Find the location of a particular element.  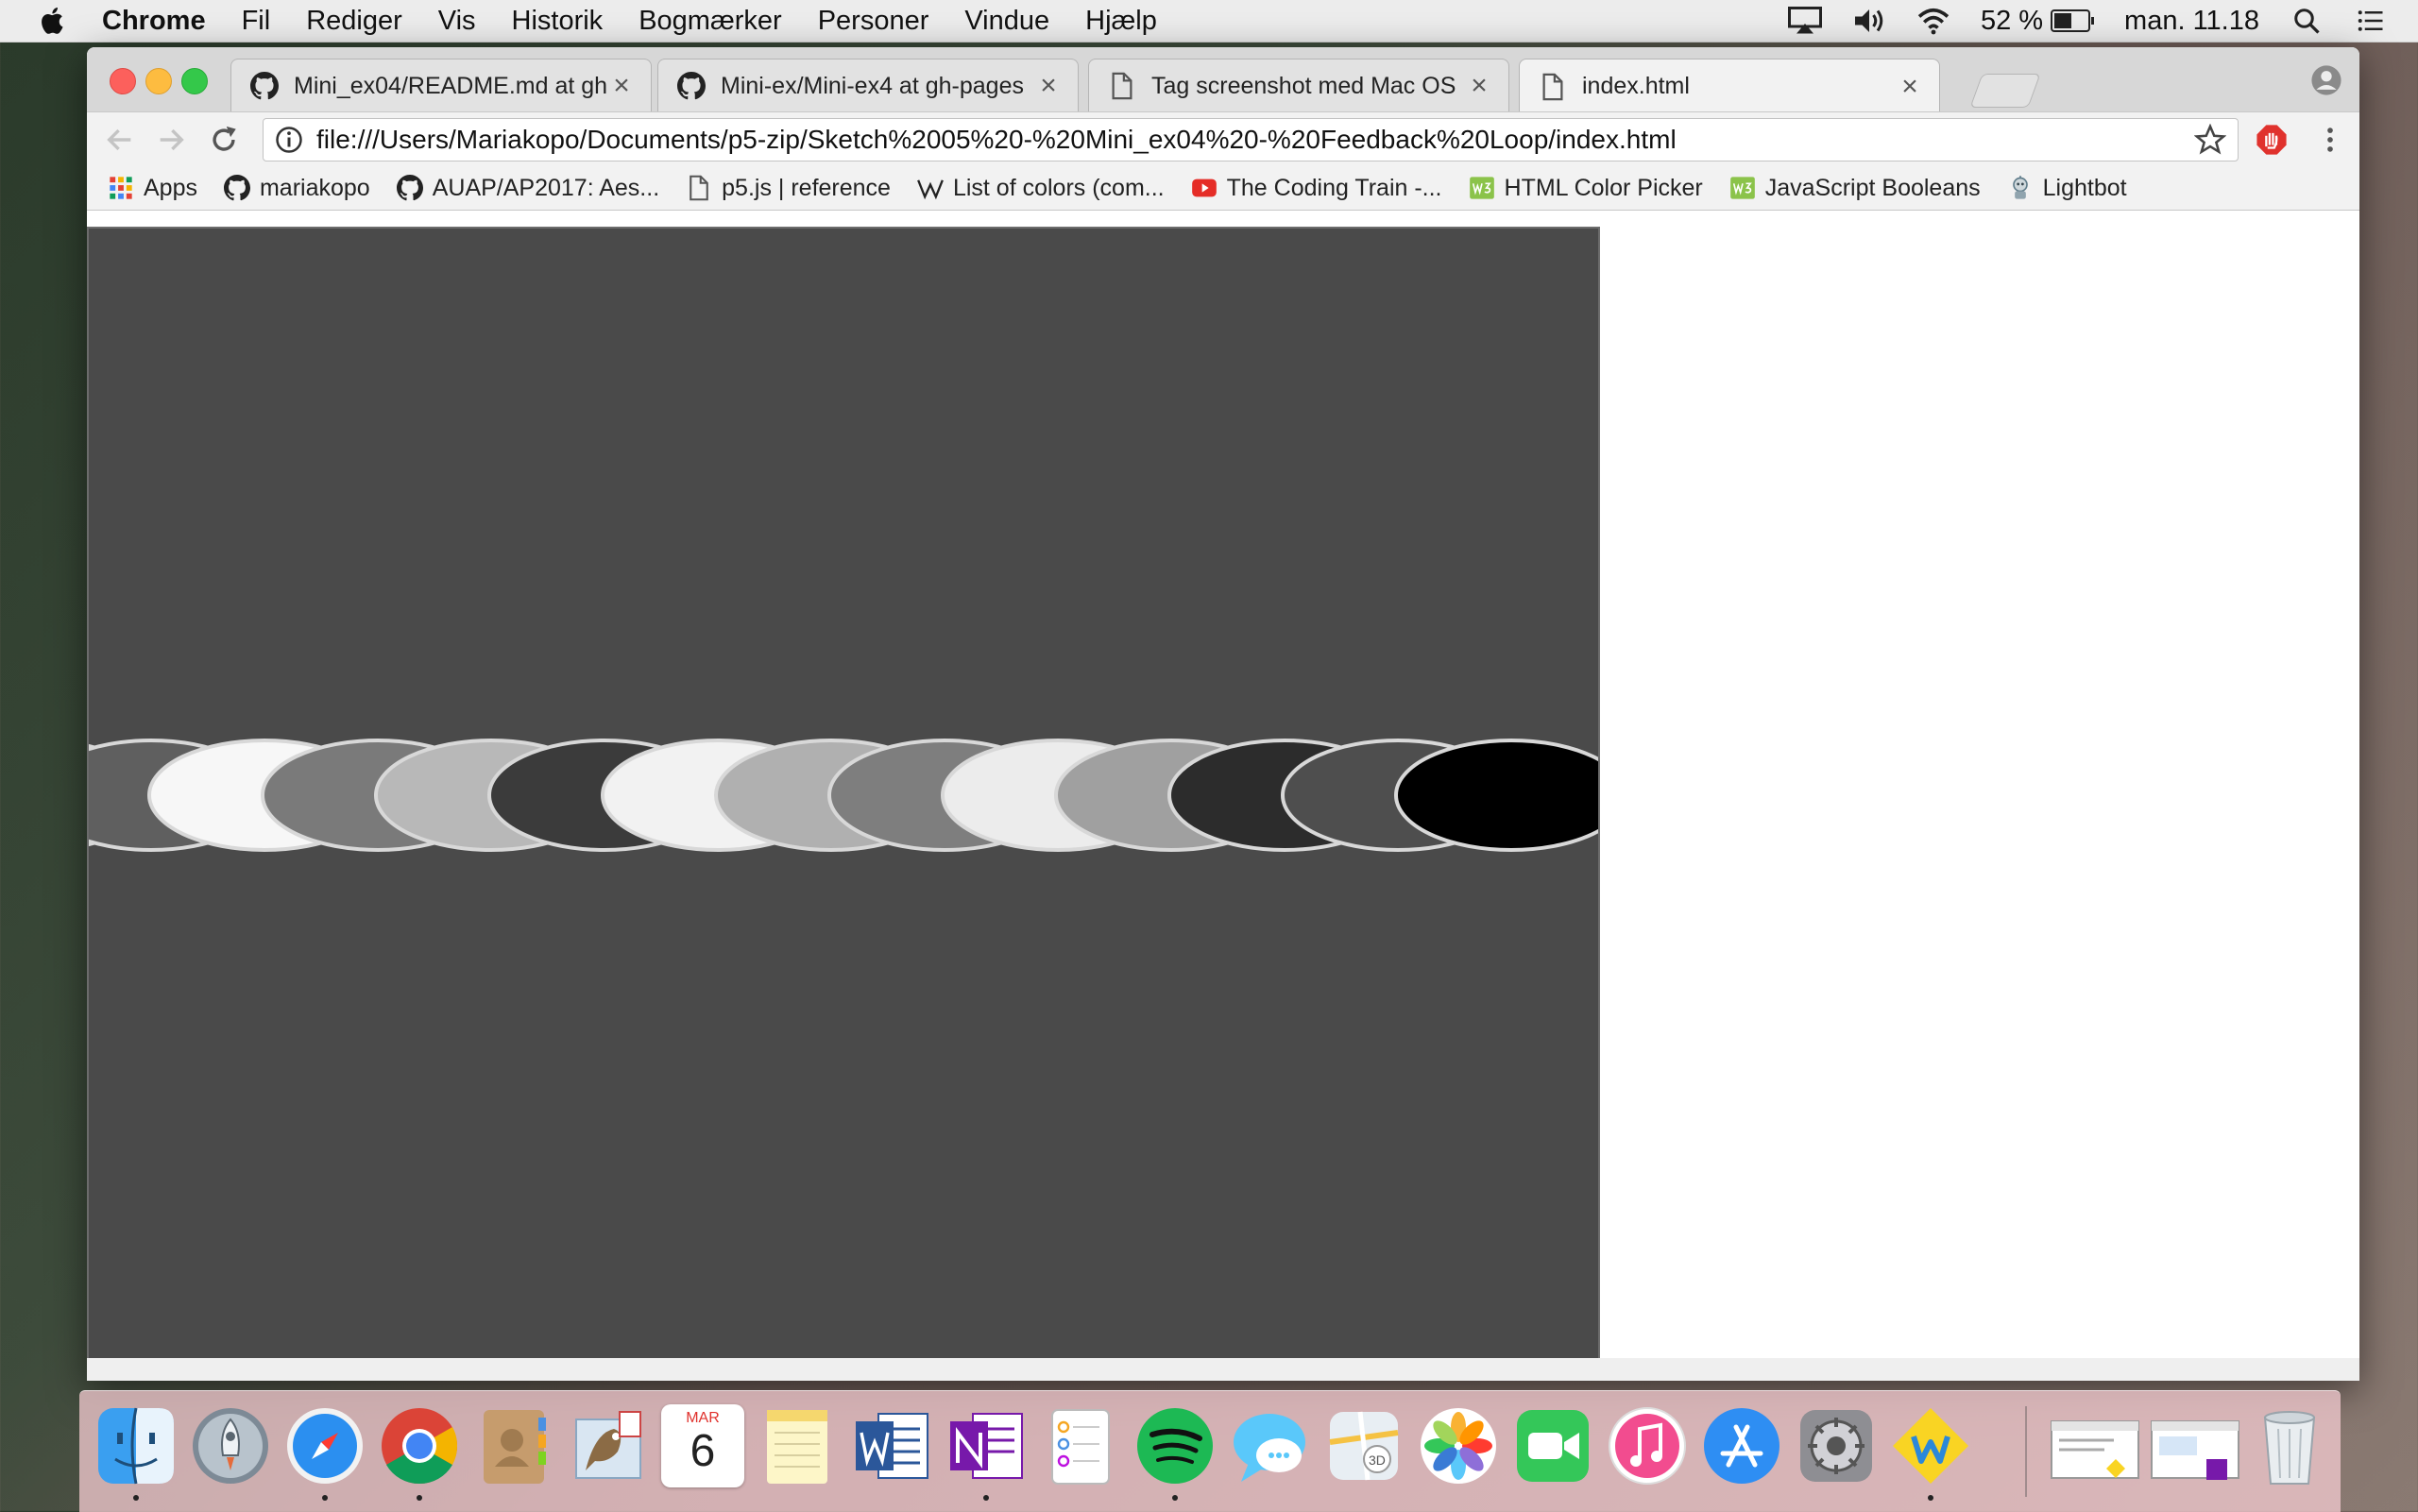

new-tab-button is located at coordinates (2005, 91).